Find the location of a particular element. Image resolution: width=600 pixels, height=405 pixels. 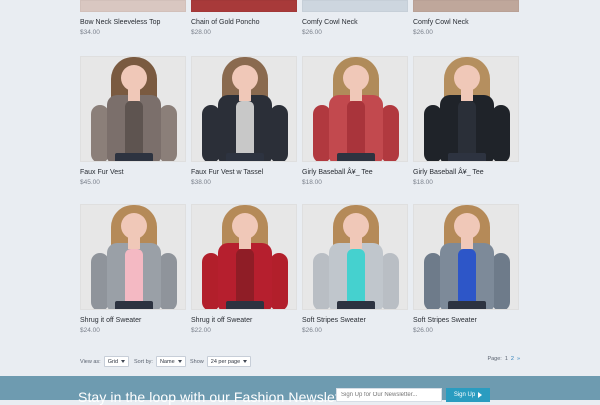

product-card: Faux Fur Vest $45.00 is located at coordinates (133, 121).